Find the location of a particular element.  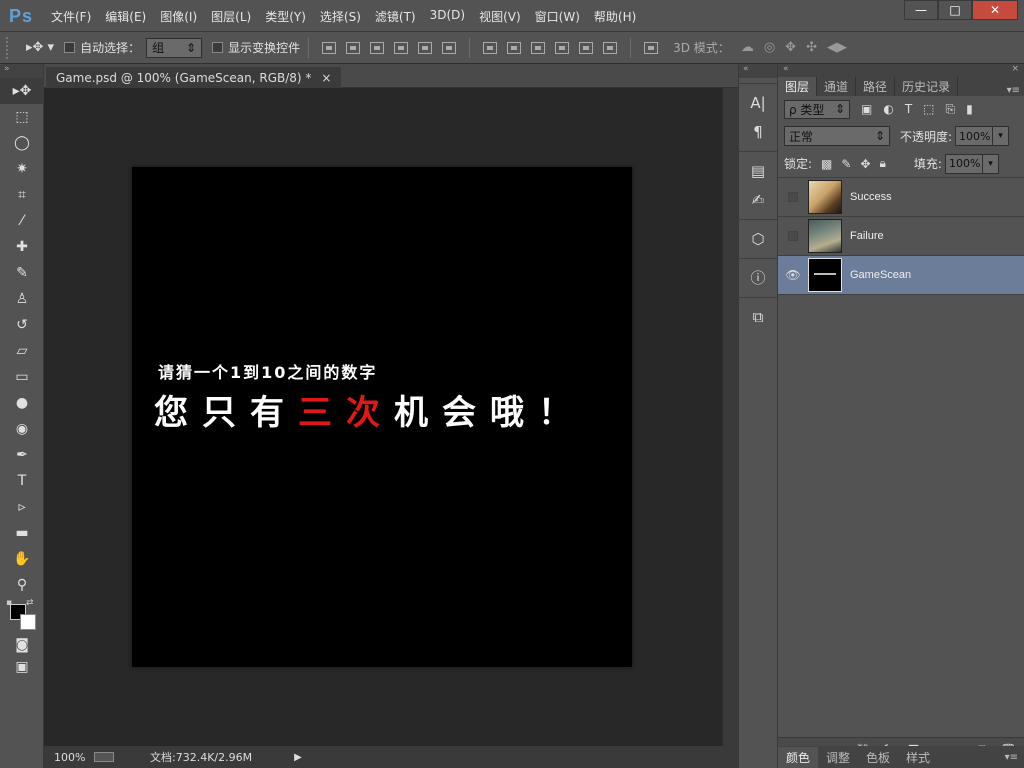

distribute-vcenter-icon is located at coordinates (514, 47).